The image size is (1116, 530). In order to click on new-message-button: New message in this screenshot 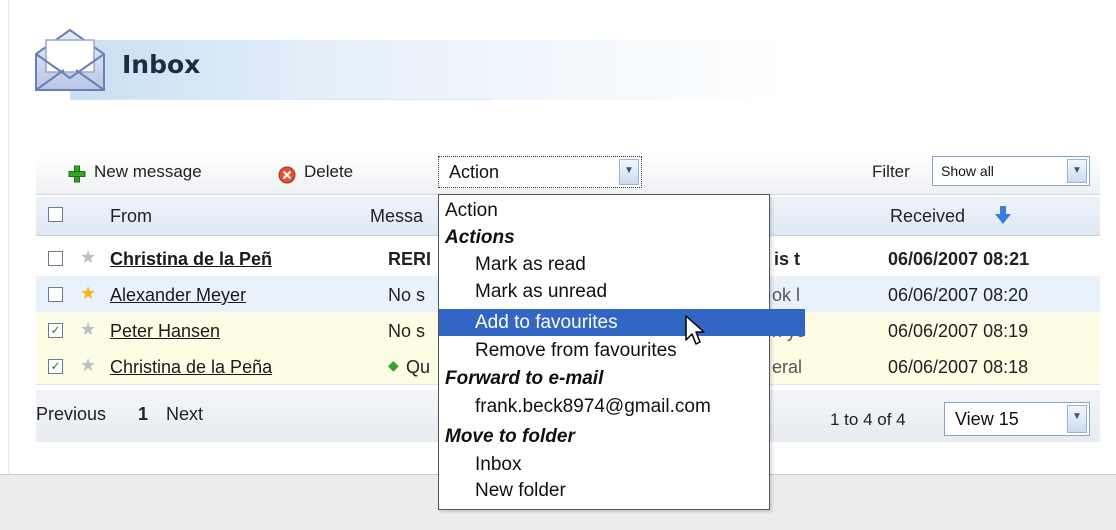, I will do `click(148, 172)`.